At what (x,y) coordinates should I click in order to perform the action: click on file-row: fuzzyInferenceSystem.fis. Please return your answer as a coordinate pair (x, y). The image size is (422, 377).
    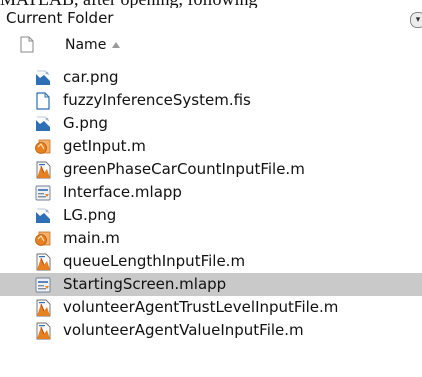
    Looking at the image, I should click on (211, 100).